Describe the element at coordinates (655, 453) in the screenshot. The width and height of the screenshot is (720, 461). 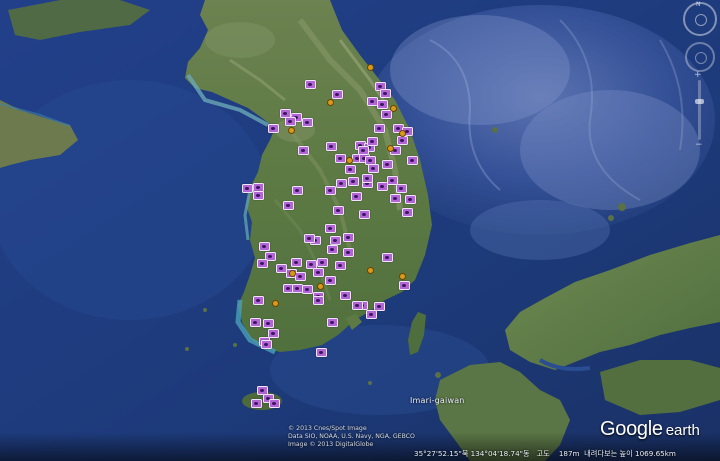
I see `eye-altitude-value: 1069.65km` at that location.